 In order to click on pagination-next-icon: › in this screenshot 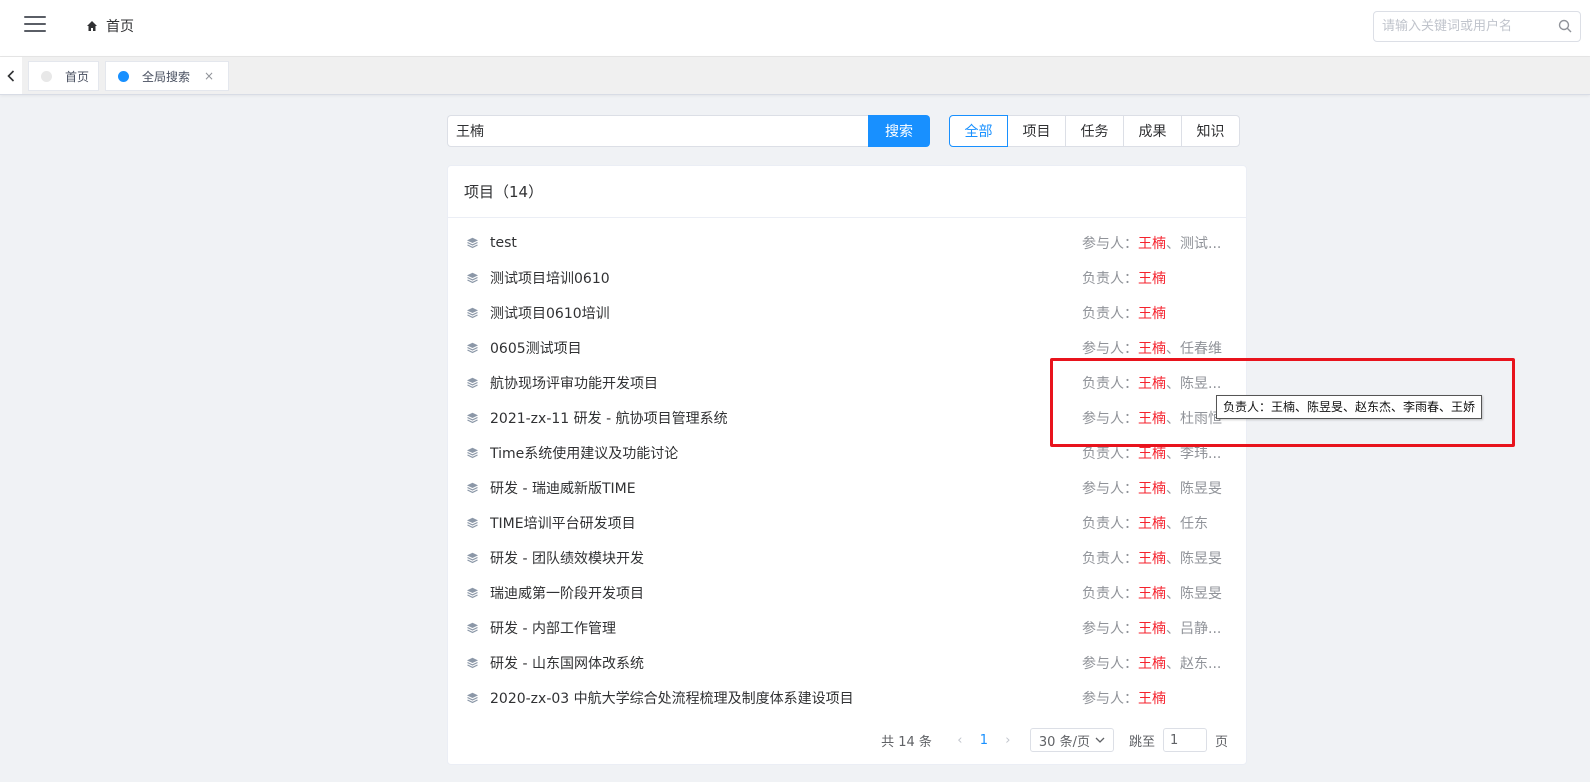, I will do `click(1008, 740)`.